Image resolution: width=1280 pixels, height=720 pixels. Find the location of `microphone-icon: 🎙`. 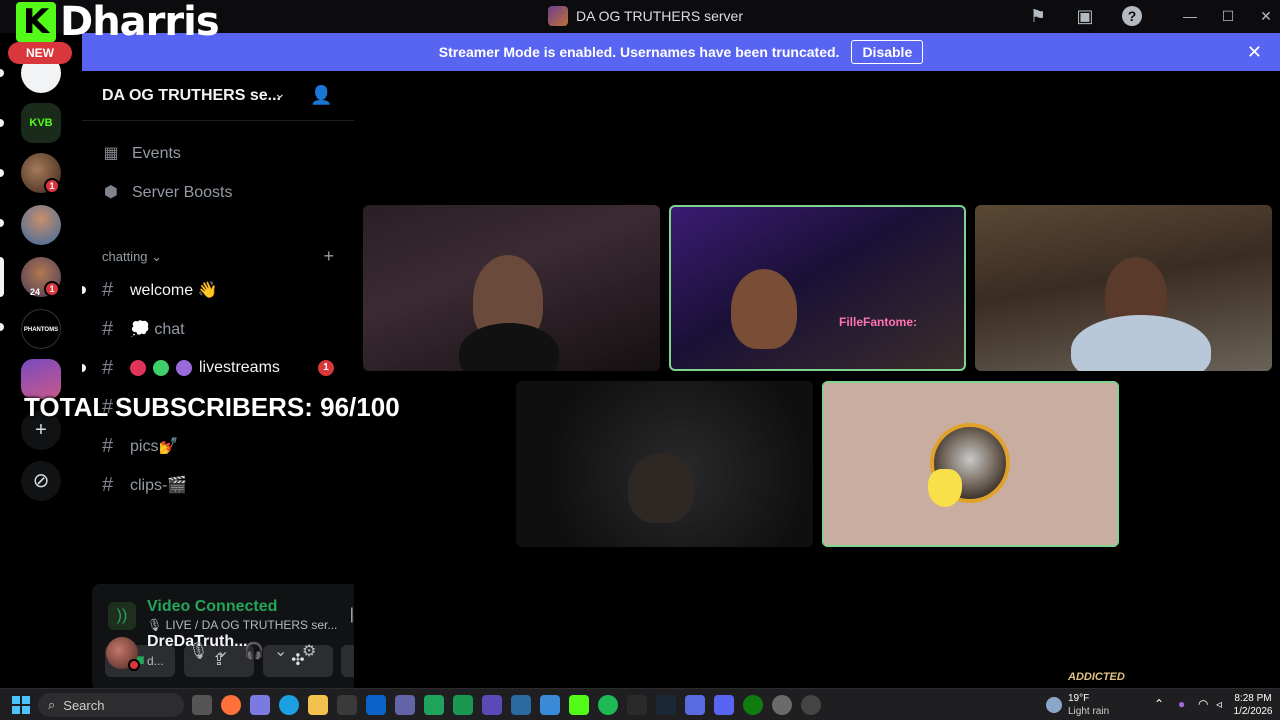

microphone-icon: 🎙 is located at coordinates (198, 651).